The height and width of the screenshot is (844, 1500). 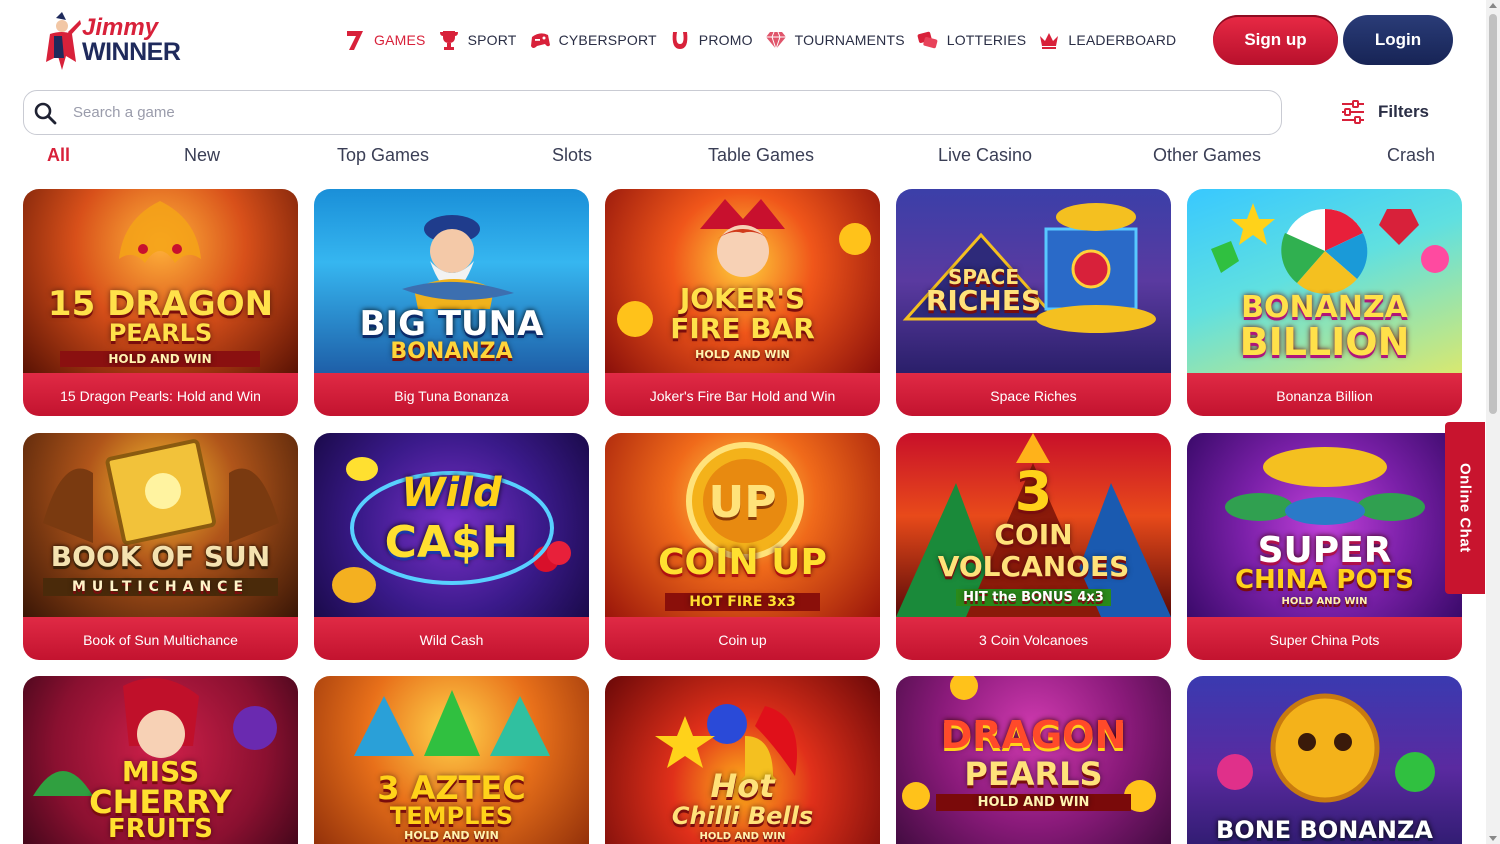 What do you see at coordinates (477, 40) in the screenshot?
I see `nav-sport: SPORT` at bounding box center [477, 40].